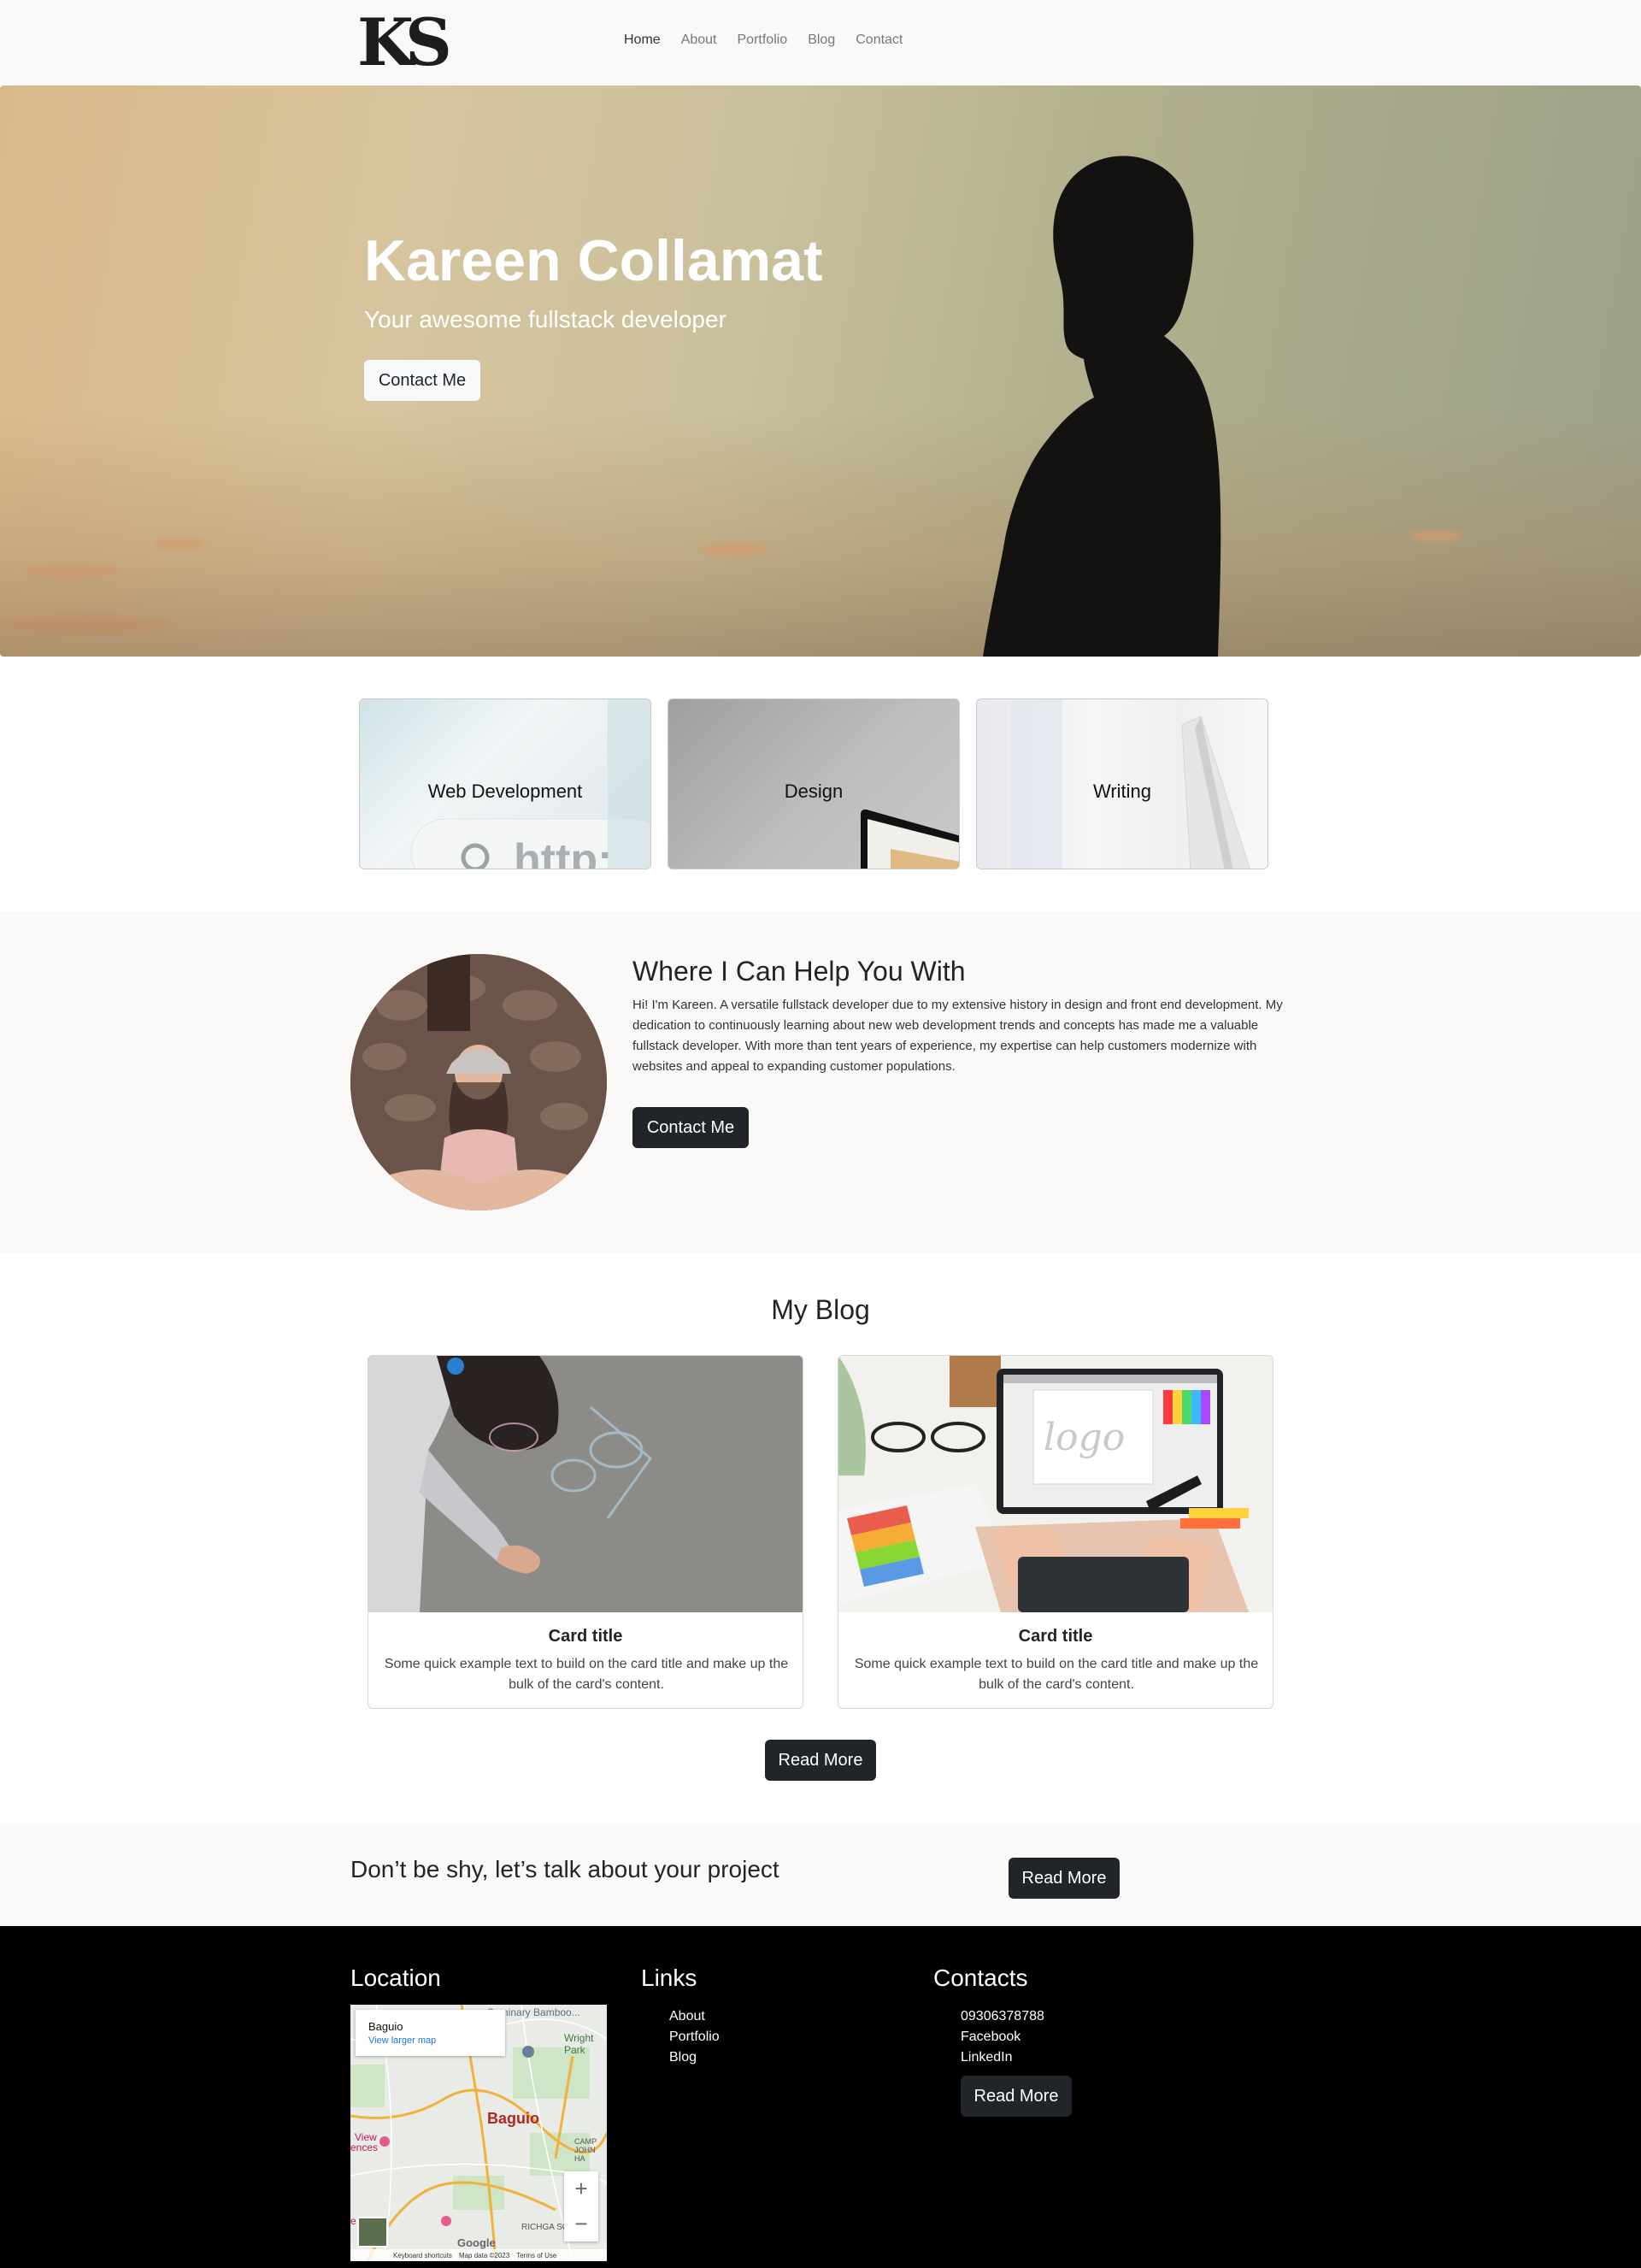 The height and width of the screenshot is (2268, 1641). Describe the element at coordinates (1064, 1878) in the screenshot. I see `cta-read-more-button: Read More` at that location.